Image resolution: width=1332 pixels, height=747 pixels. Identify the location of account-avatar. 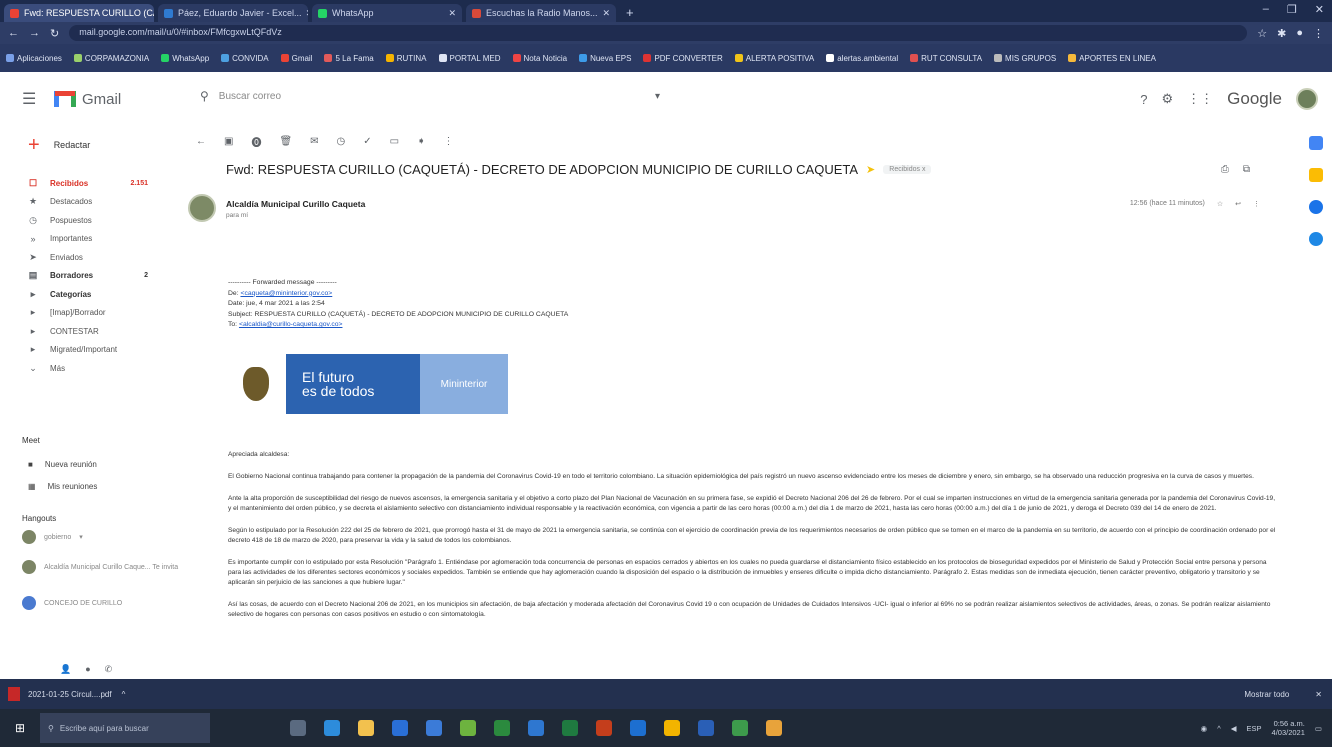
(1307, 99).